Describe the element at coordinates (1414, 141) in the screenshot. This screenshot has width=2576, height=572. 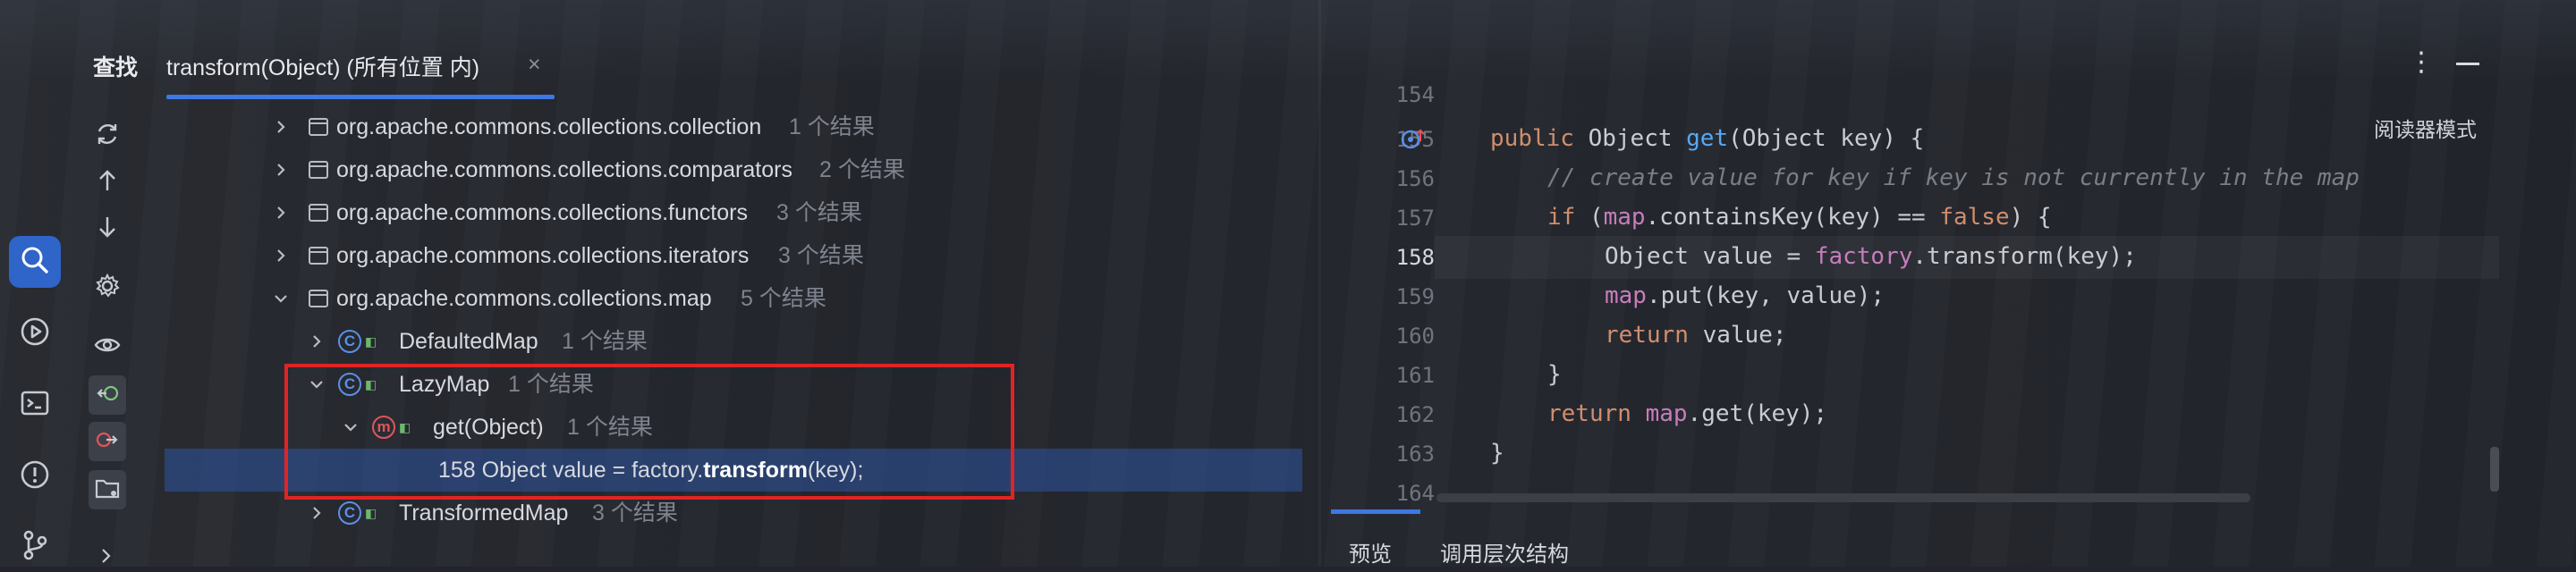
I see `override-gutter-icon` at that location.